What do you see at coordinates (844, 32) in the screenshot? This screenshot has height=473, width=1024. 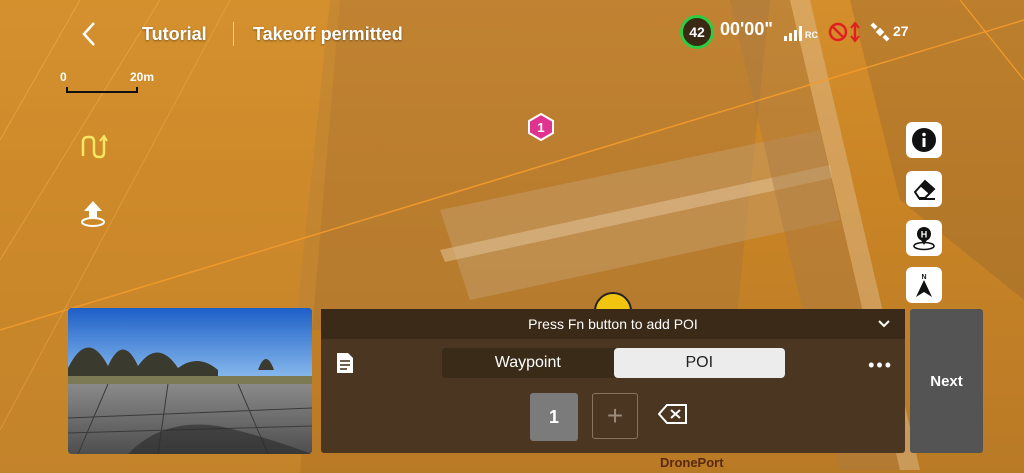 I see `motor-warning-icon` at bounding box center [844, 32].